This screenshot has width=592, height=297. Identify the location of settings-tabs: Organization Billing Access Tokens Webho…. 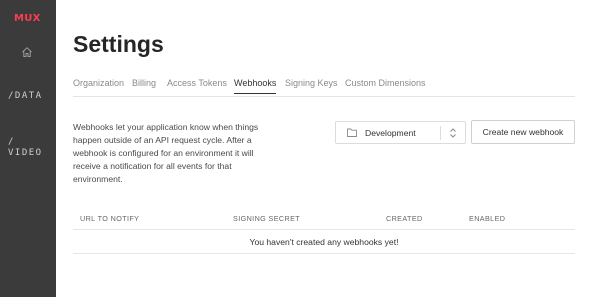
(324, 84).